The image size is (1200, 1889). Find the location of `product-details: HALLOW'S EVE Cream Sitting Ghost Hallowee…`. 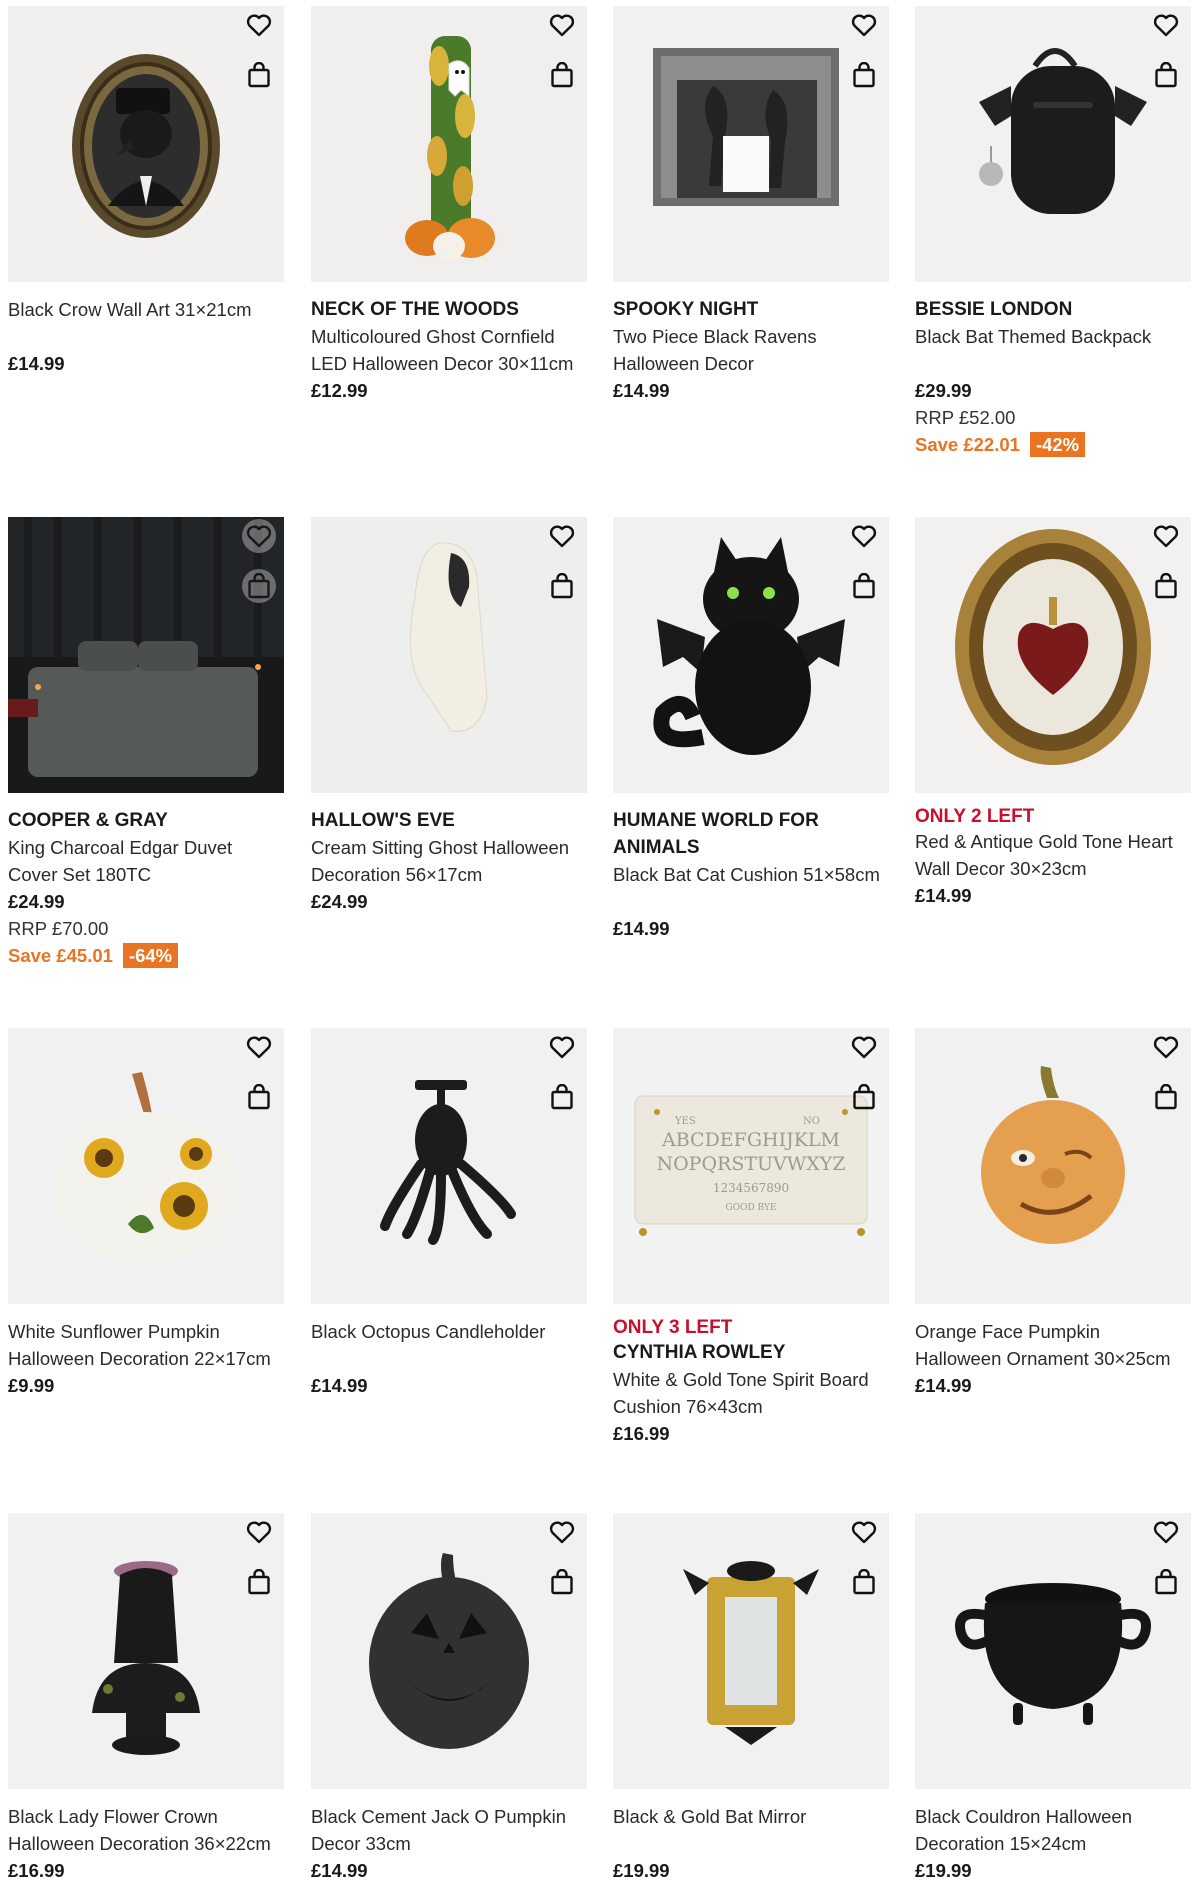

product-details: HALLOW'S EVE Cream Sitting Ghost Hallowee… is located at coordinates (449, 861).